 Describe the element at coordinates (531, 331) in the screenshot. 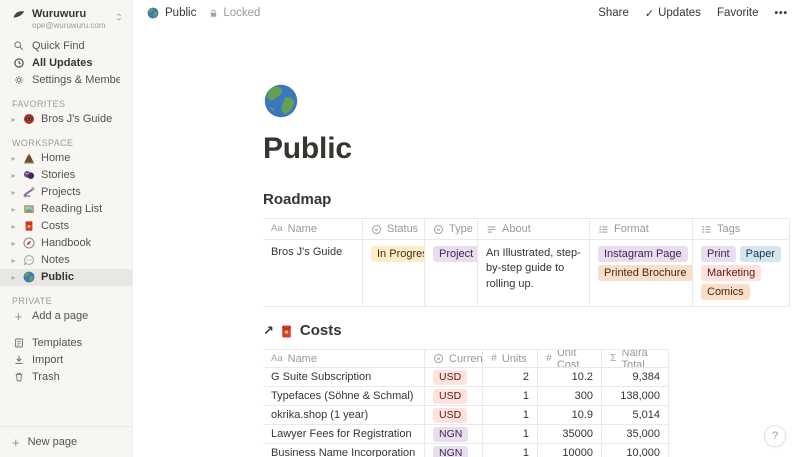

I see `costs-heading: ↗ Costs` at that location.